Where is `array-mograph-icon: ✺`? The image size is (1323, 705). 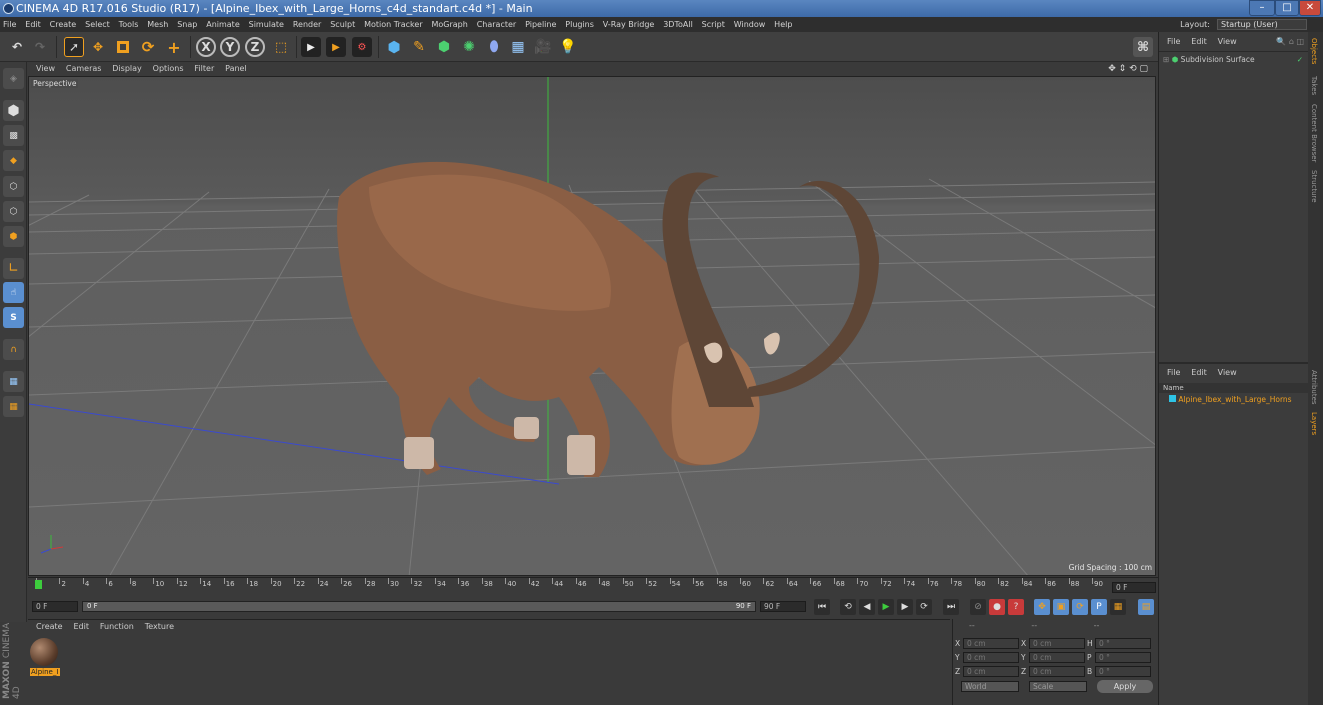 array-mograph-icon: ✺ is located at coordinates (469, 47).